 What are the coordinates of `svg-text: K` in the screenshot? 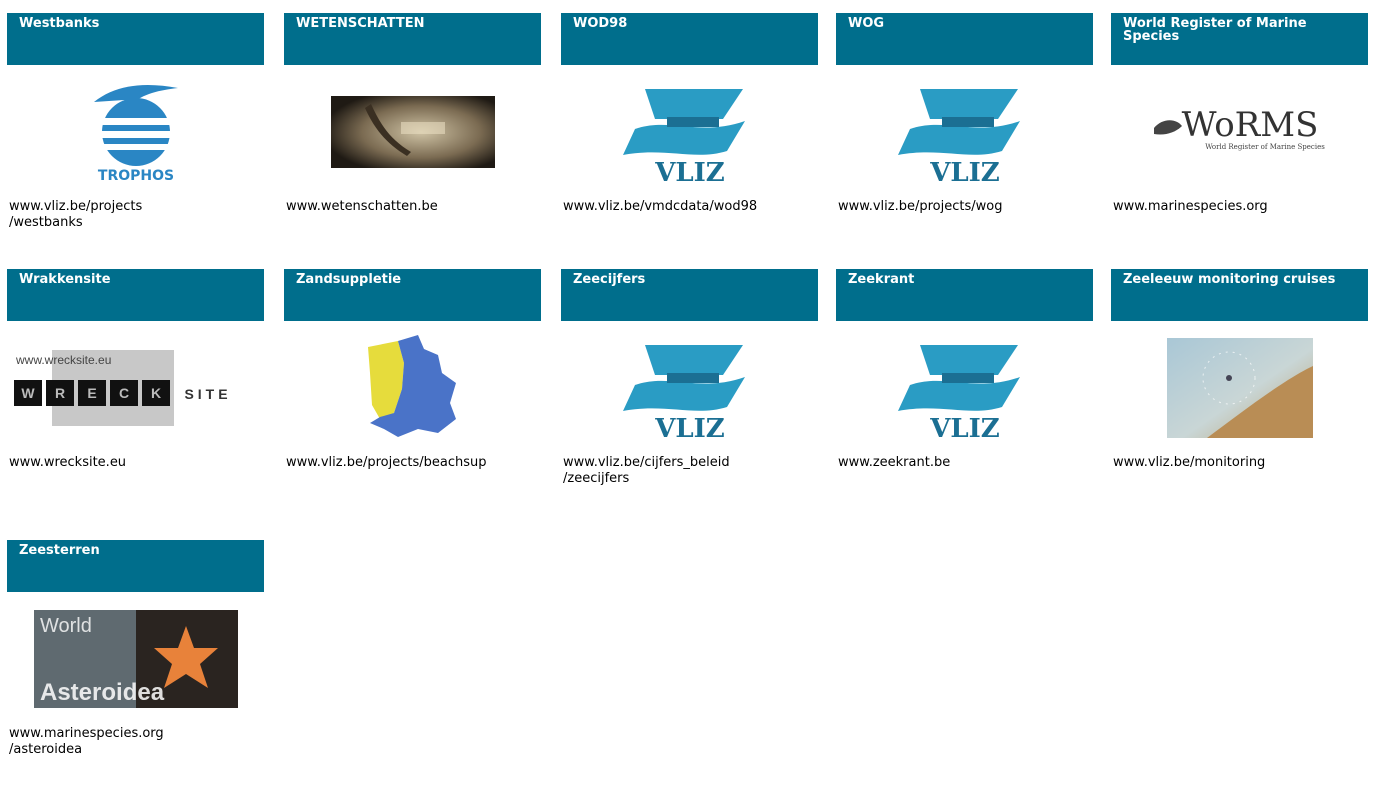 It's located at (156, 393).